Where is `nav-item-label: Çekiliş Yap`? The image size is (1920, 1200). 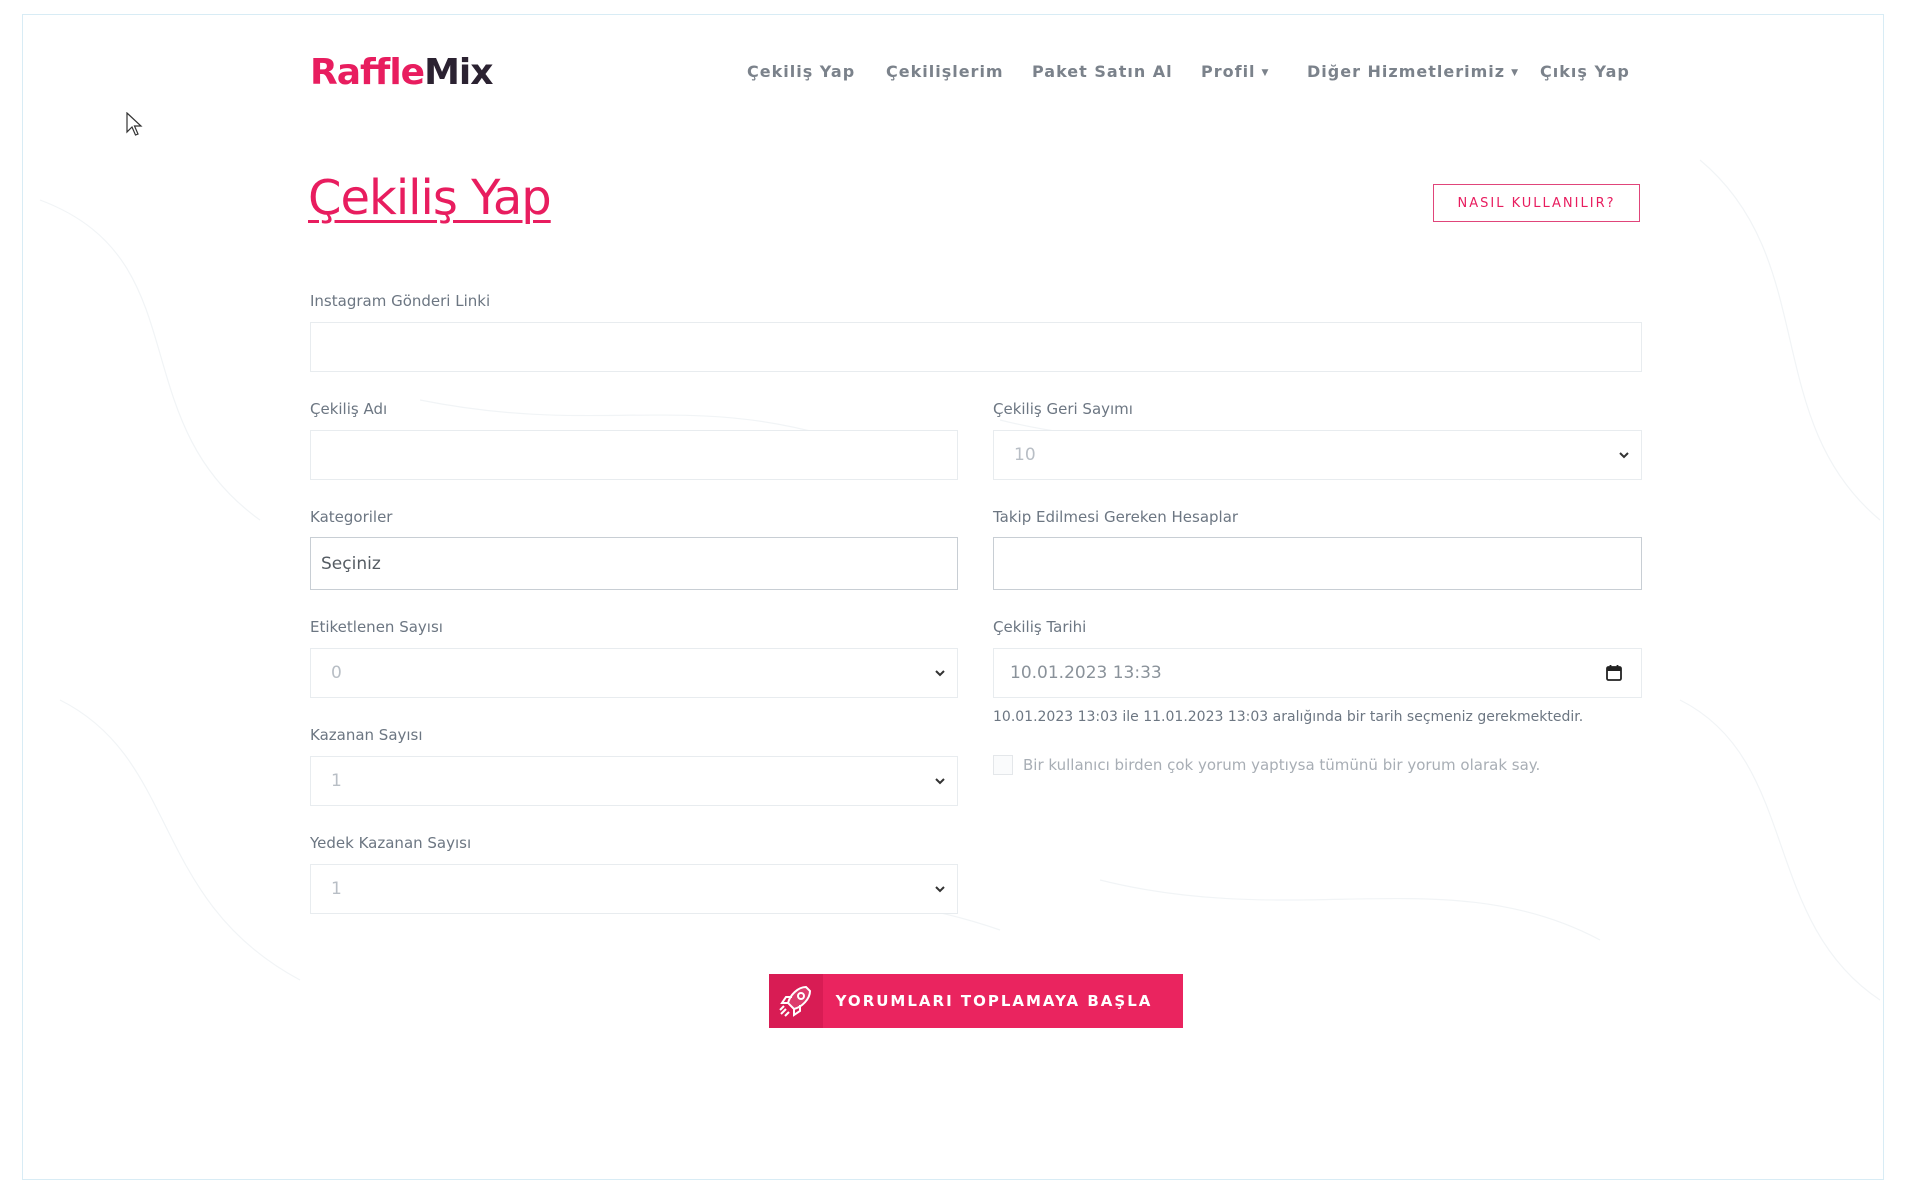
nav-item-label: Çekiliş Yap is located at coordinates (801, 71).